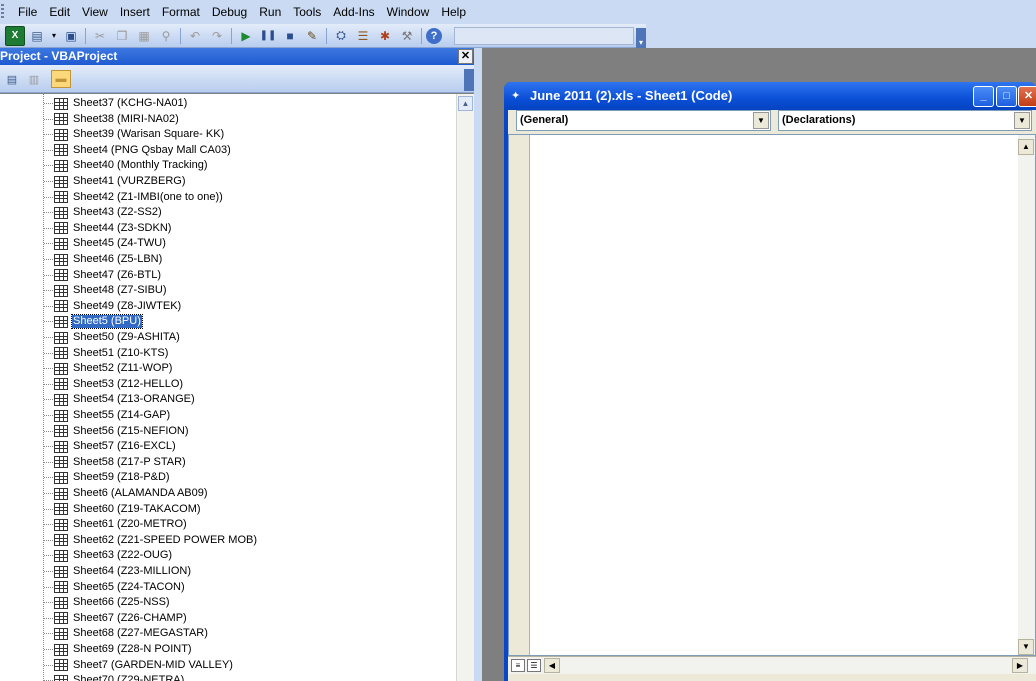 The height and width of the screenshot is (681, 1036). I want to click on project-explorer-icon: ⛭, so click(341, 36).